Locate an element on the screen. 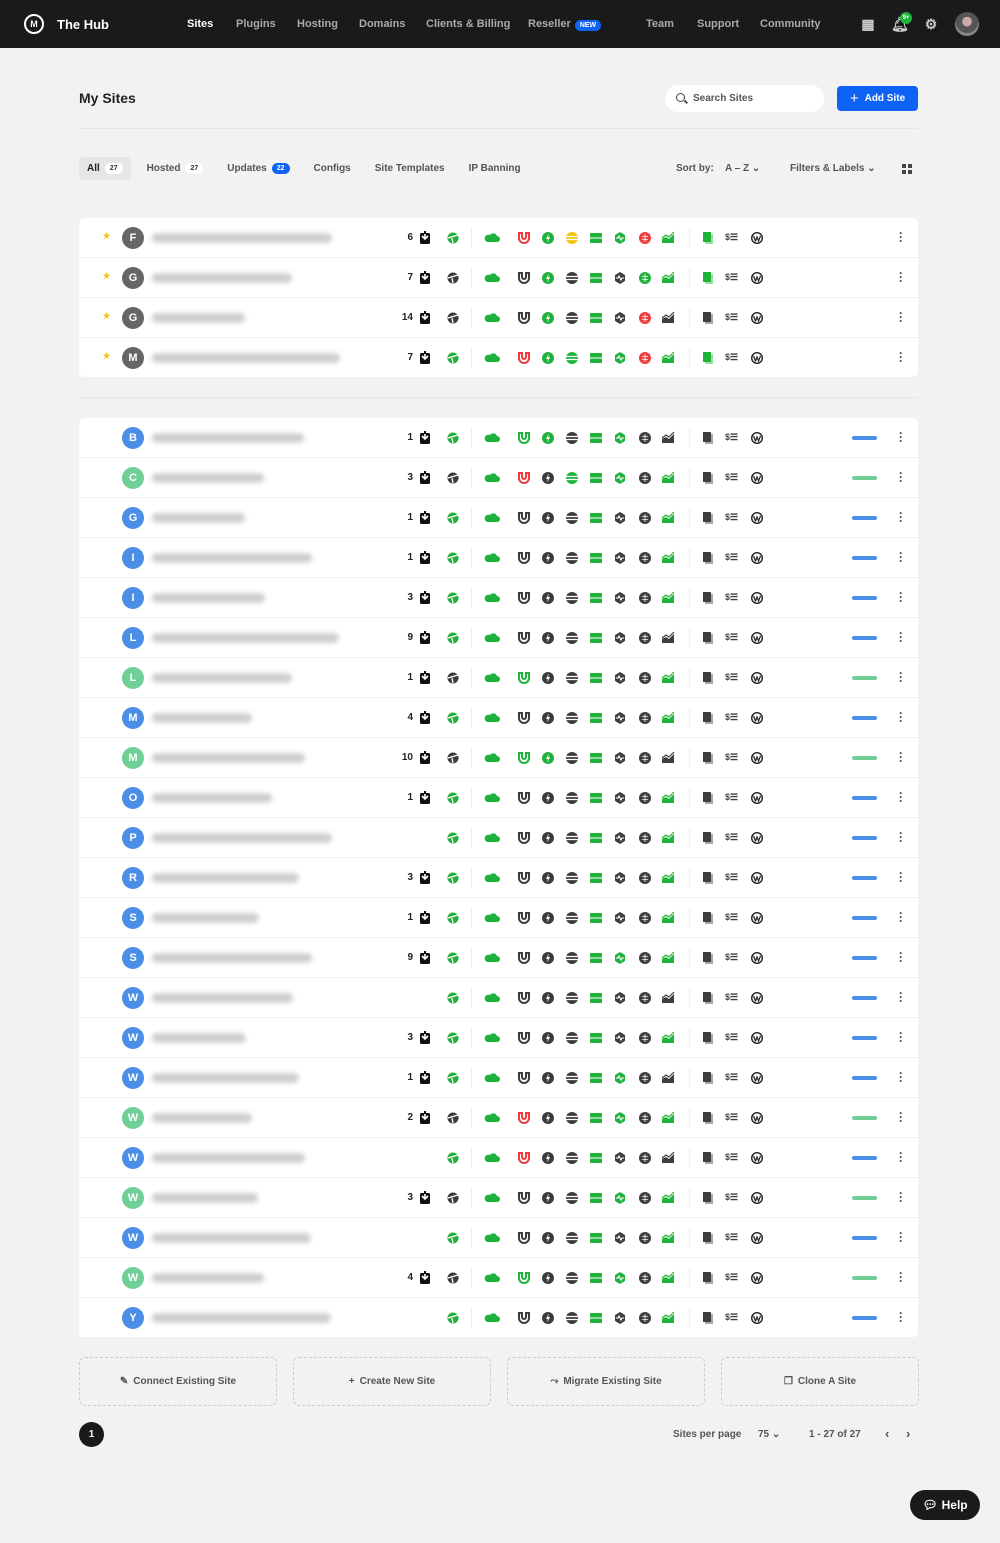  site-row: ★ G 7 $☰ · · · is located at coordinates (498, 278).